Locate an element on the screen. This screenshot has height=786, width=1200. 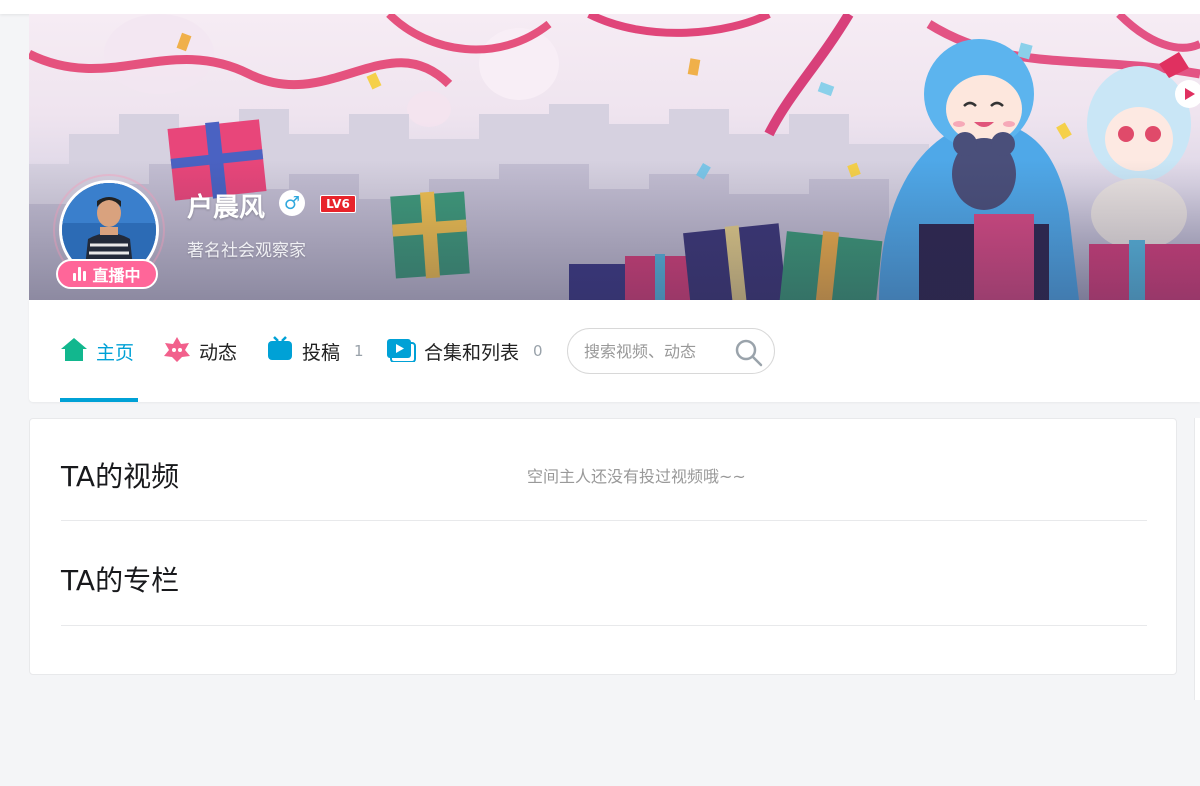
dynamic-icon is located at coordinates (177, 351).